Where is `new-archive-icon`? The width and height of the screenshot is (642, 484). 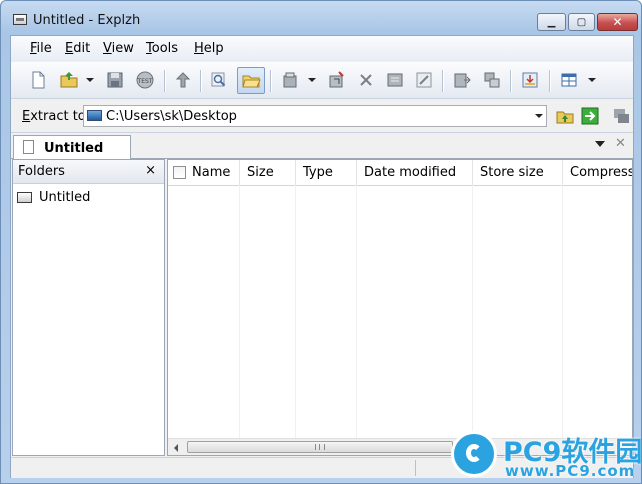
new-archive-icon is located at coordinates (38, 80).